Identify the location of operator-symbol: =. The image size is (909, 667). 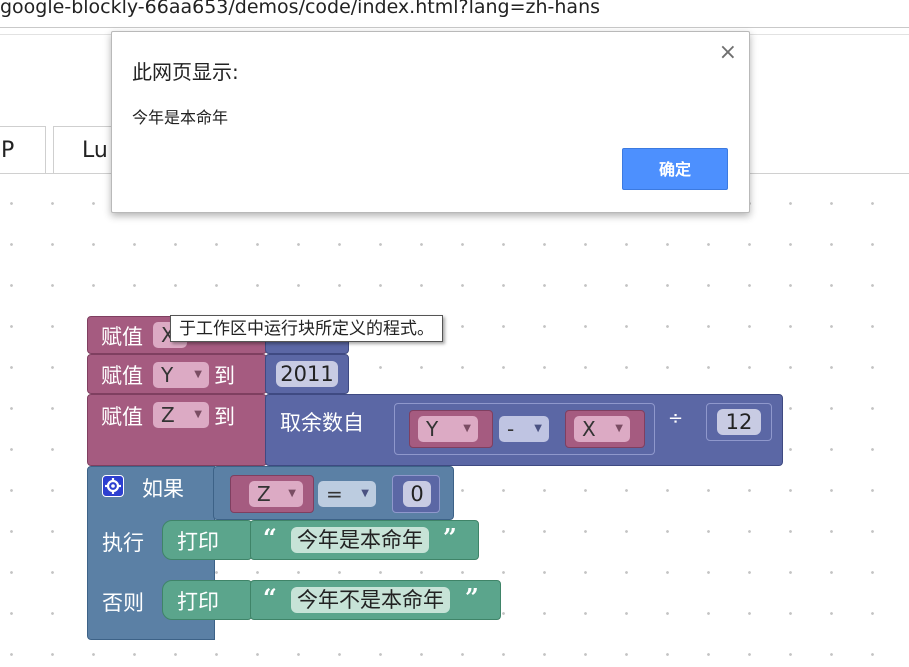
(334, 494).